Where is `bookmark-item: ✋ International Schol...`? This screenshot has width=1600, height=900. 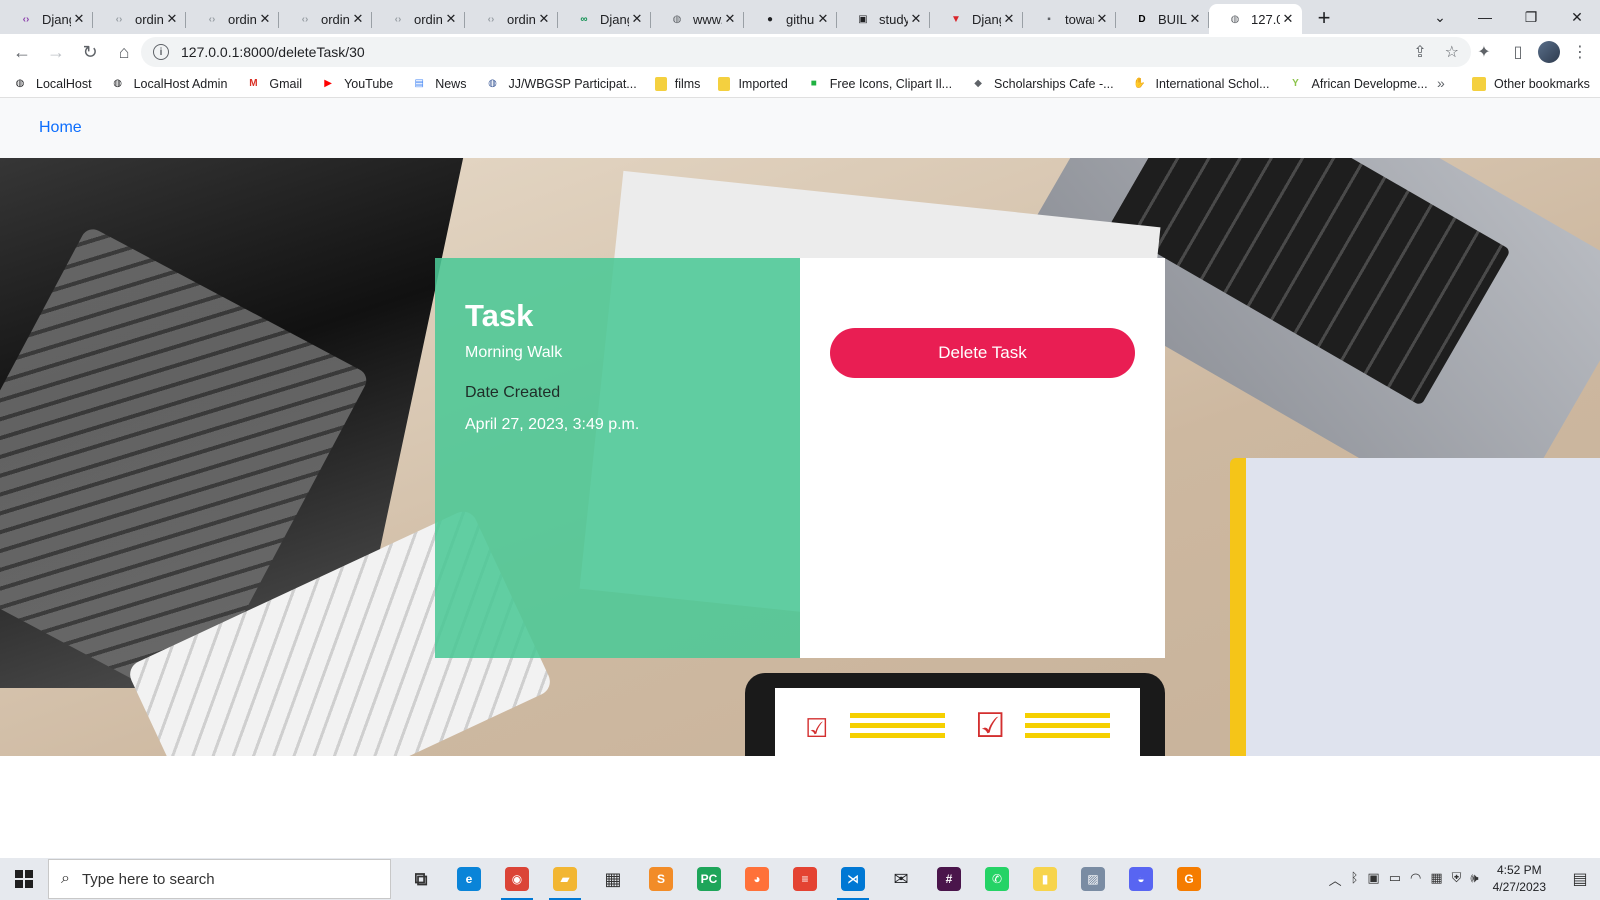 bookmark-item: ✋ International Schol... is located at coordinates (1200, 84).